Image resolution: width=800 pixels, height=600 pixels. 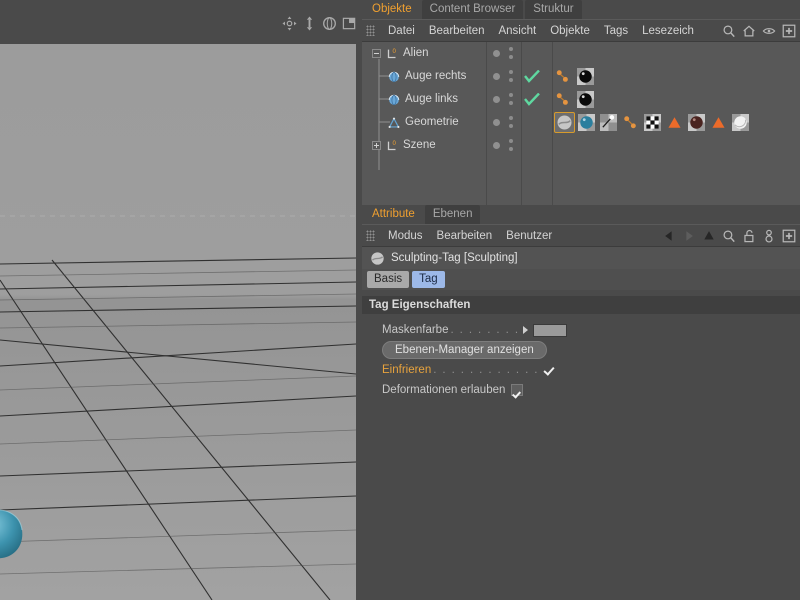 I want to click on menu-datei: Datei, so click(x=401, y=31).